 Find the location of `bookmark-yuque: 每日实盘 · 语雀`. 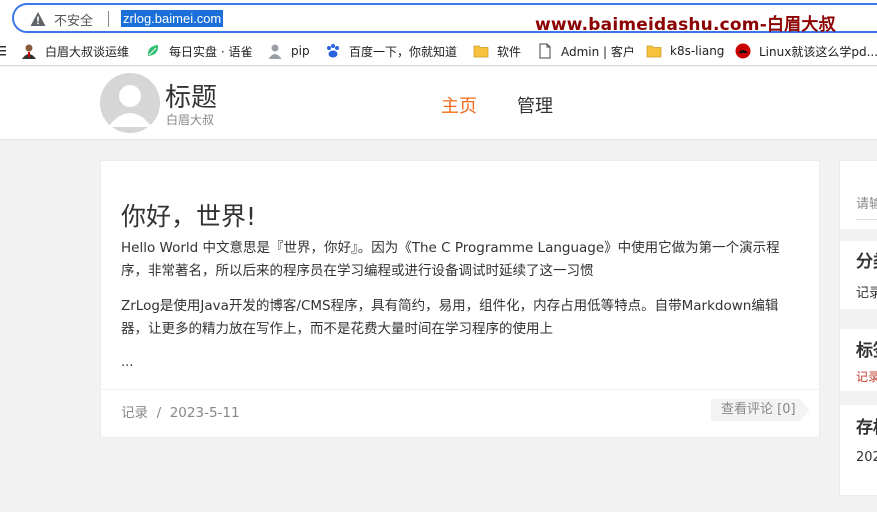

bookmark-yuque: 每日实盘 · 语雀 is located at coordinates (198, 51).